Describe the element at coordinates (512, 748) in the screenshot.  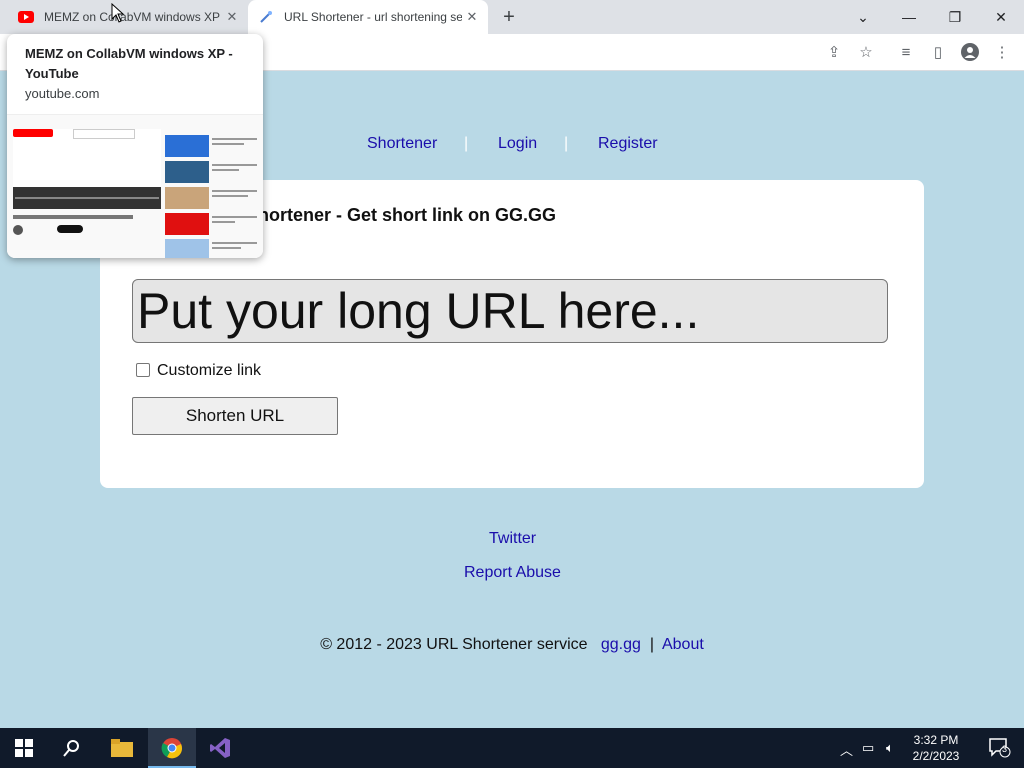
I see `taskbar: ︿ ▭ 🔈︎ 3:32 PM 2/2/2023 3` at that location.